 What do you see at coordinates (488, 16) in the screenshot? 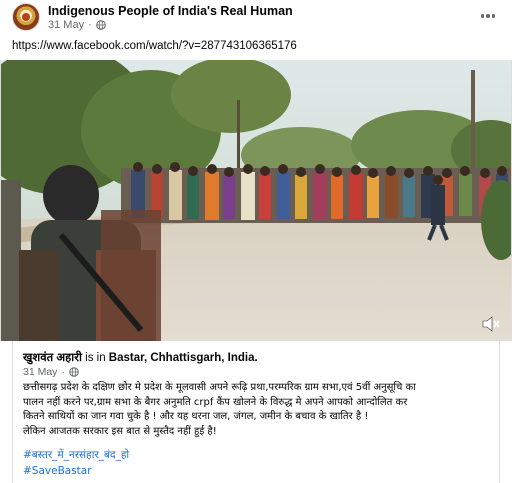
I see `ellipsis-icon` at bounding box center [488, 16].